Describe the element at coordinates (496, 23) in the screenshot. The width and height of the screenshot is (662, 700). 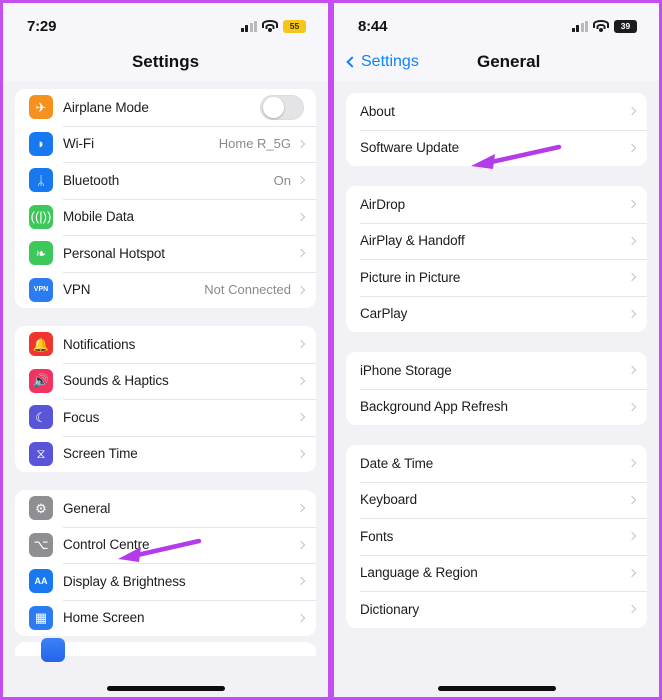
I see `status-bar-right: 8:44 39` at that location.